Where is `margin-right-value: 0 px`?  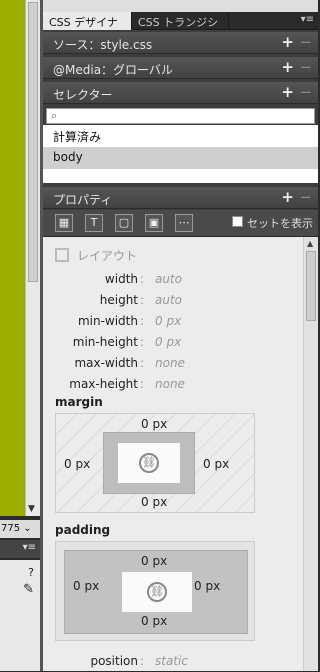
margin-right-value: 0 px is located at coordinates (216, 464).